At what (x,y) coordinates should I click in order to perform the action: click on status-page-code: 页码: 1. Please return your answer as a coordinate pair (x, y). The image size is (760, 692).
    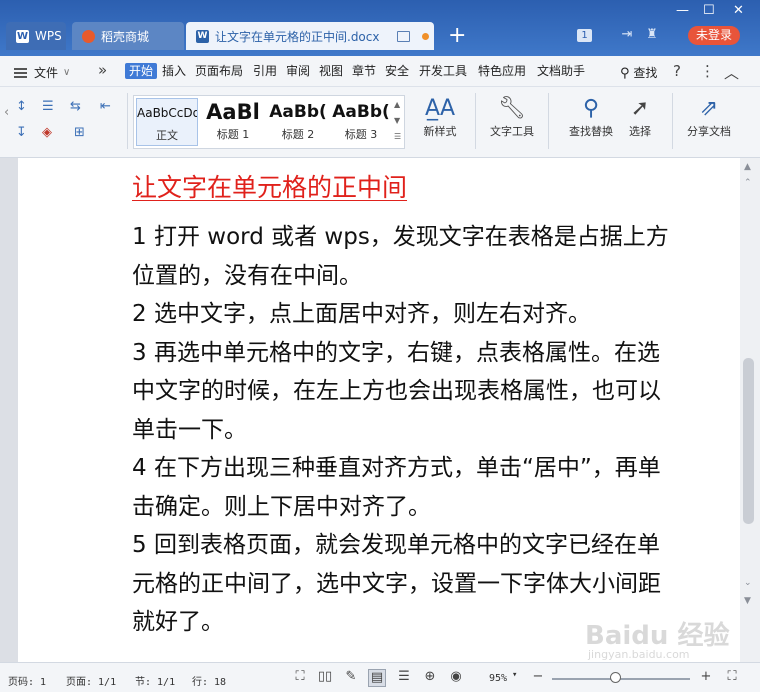
    Looking at the image, I should click on (27, 682).